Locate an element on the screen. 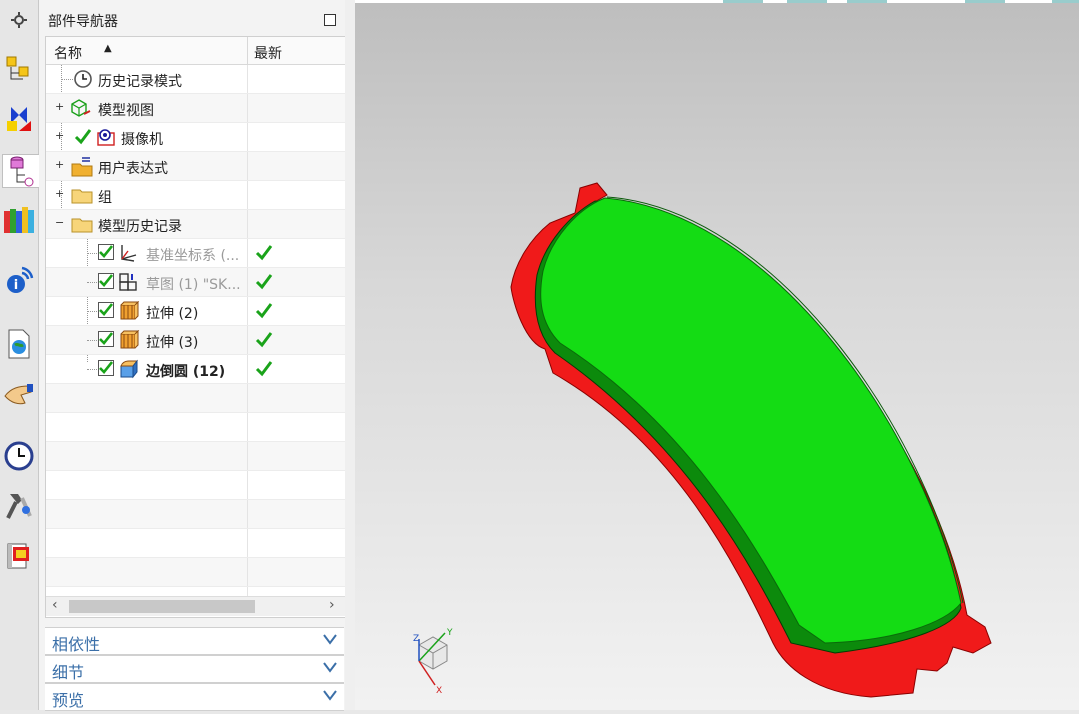 The image size is (1079, 714). panel-splitter is located at coordinates (350, 355).